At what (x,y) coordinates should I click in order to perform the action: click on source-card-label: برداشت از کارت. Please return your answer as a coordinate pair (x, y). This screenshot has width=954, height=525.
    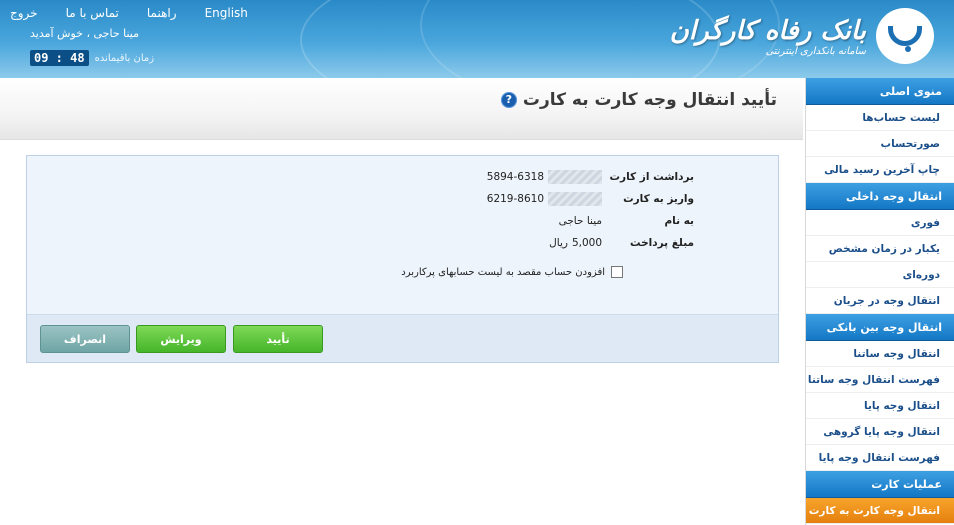
    Looking at the image, I should click on (651, 177).